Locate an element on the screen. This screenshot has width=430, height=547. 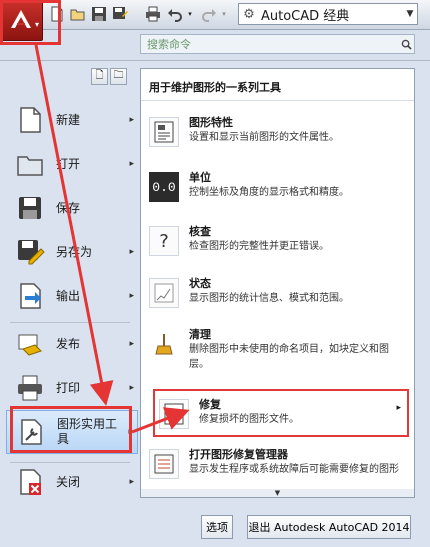
submenu-item-recovery-manager: 打开图形修复管理器 显示发生程序或系统故障后可能需要修复的图形 is located at coordinates (278, 463).